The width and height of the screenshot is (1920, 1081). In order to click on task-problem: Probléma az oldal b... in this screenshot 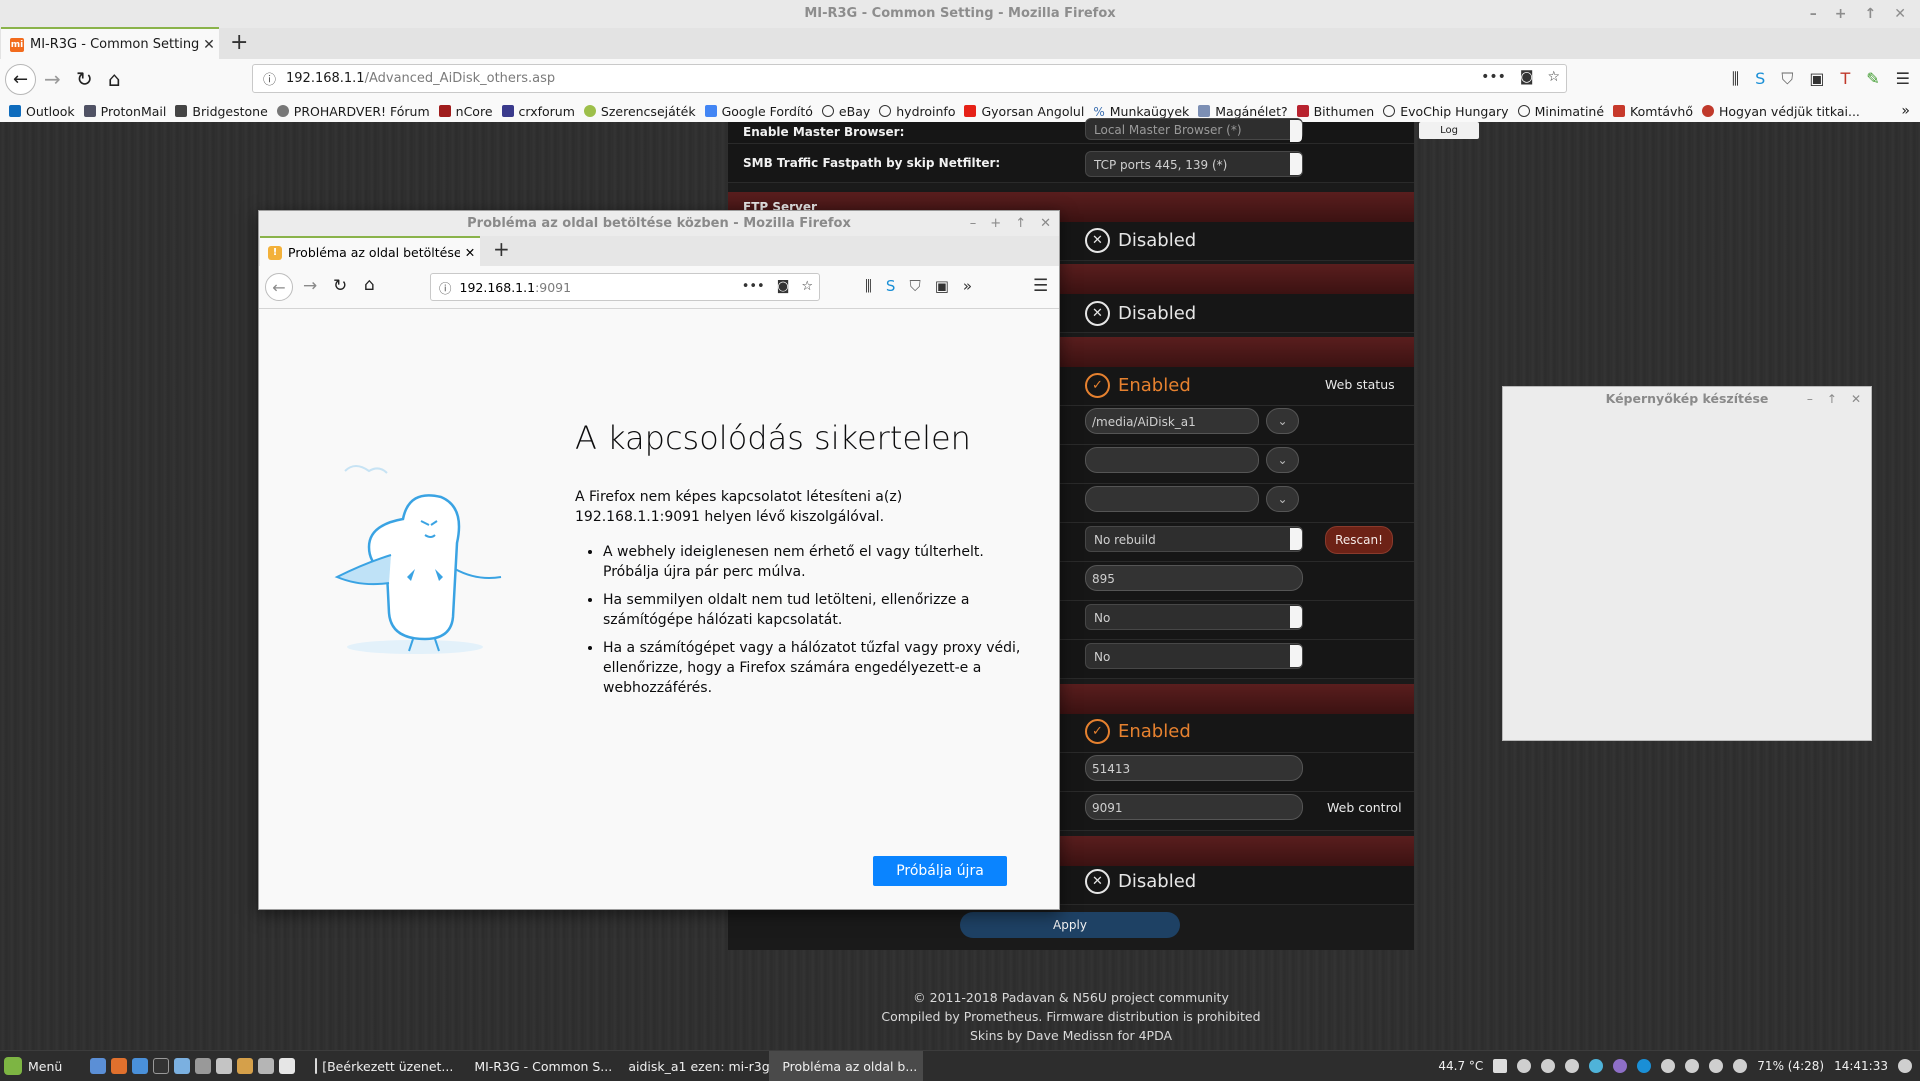, I will do `click(846, 1066)`.